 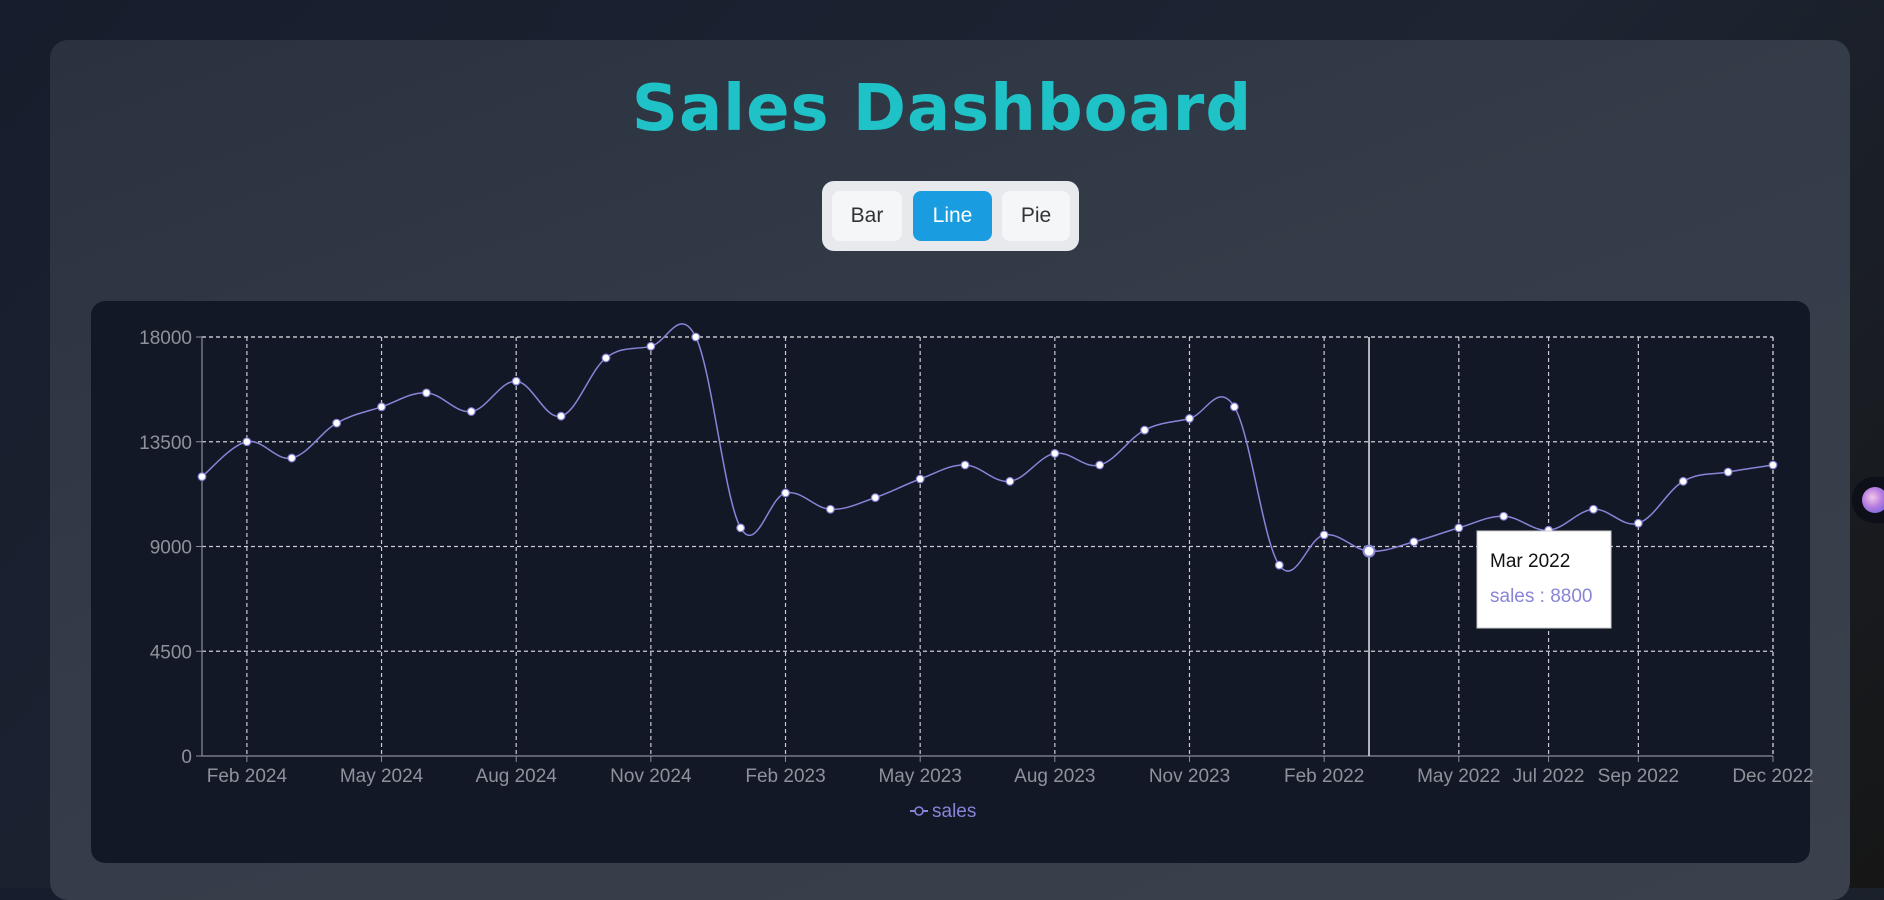 I want to click on x-tick-label: Feb 2024, so click(x=247, y=776).